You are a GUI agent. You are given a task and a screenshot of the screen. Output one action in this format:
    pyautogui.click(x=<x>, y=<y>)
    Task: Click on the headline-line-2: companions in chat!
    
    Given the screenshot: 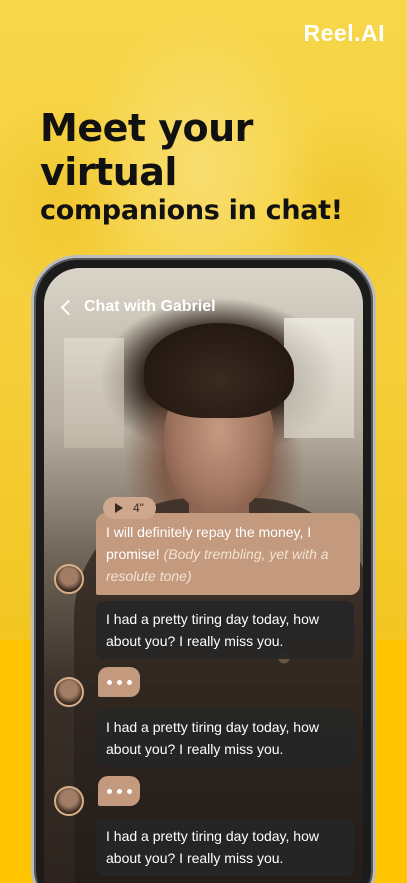 What is the action you would take?
    pyautogui.click(x=191, y=210)
    